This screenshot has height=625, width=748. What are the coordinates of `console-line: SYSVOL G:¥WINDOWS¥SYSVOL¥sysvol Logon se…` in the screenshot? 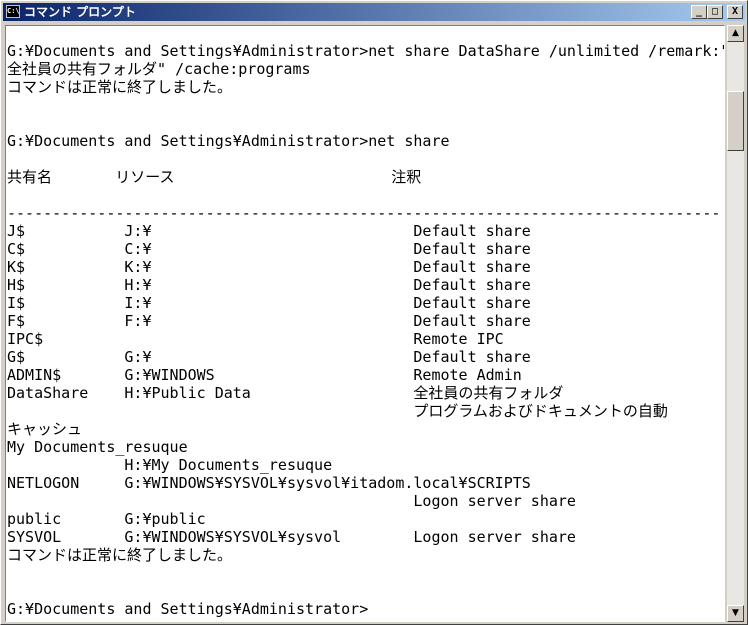 It's located at (291, 537).